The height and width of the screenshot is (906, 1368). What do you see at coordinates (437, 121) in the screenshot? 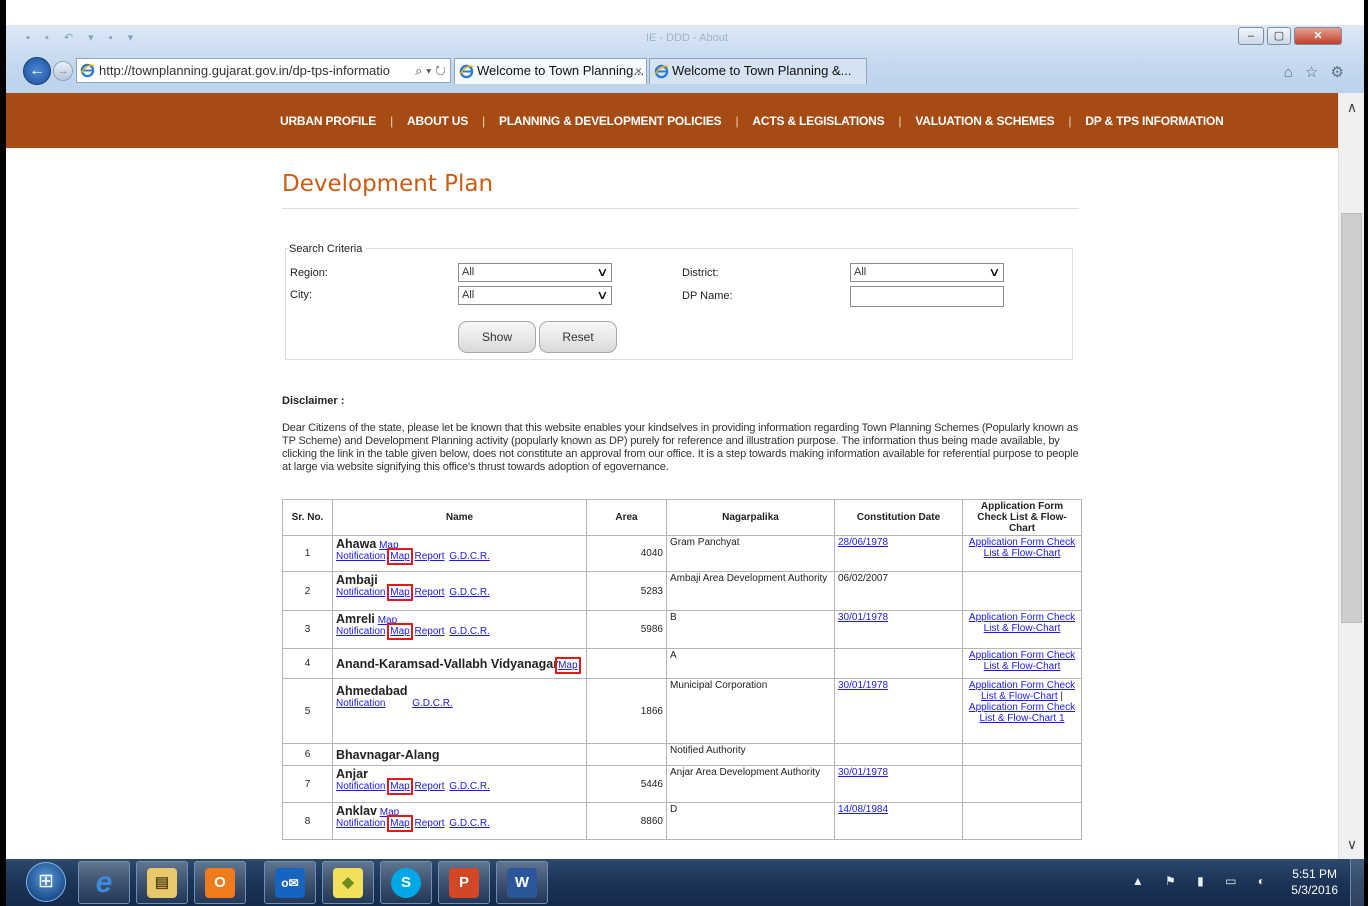
I see `nav-about-us: ABOUT US` at bounding box center [437, 121].